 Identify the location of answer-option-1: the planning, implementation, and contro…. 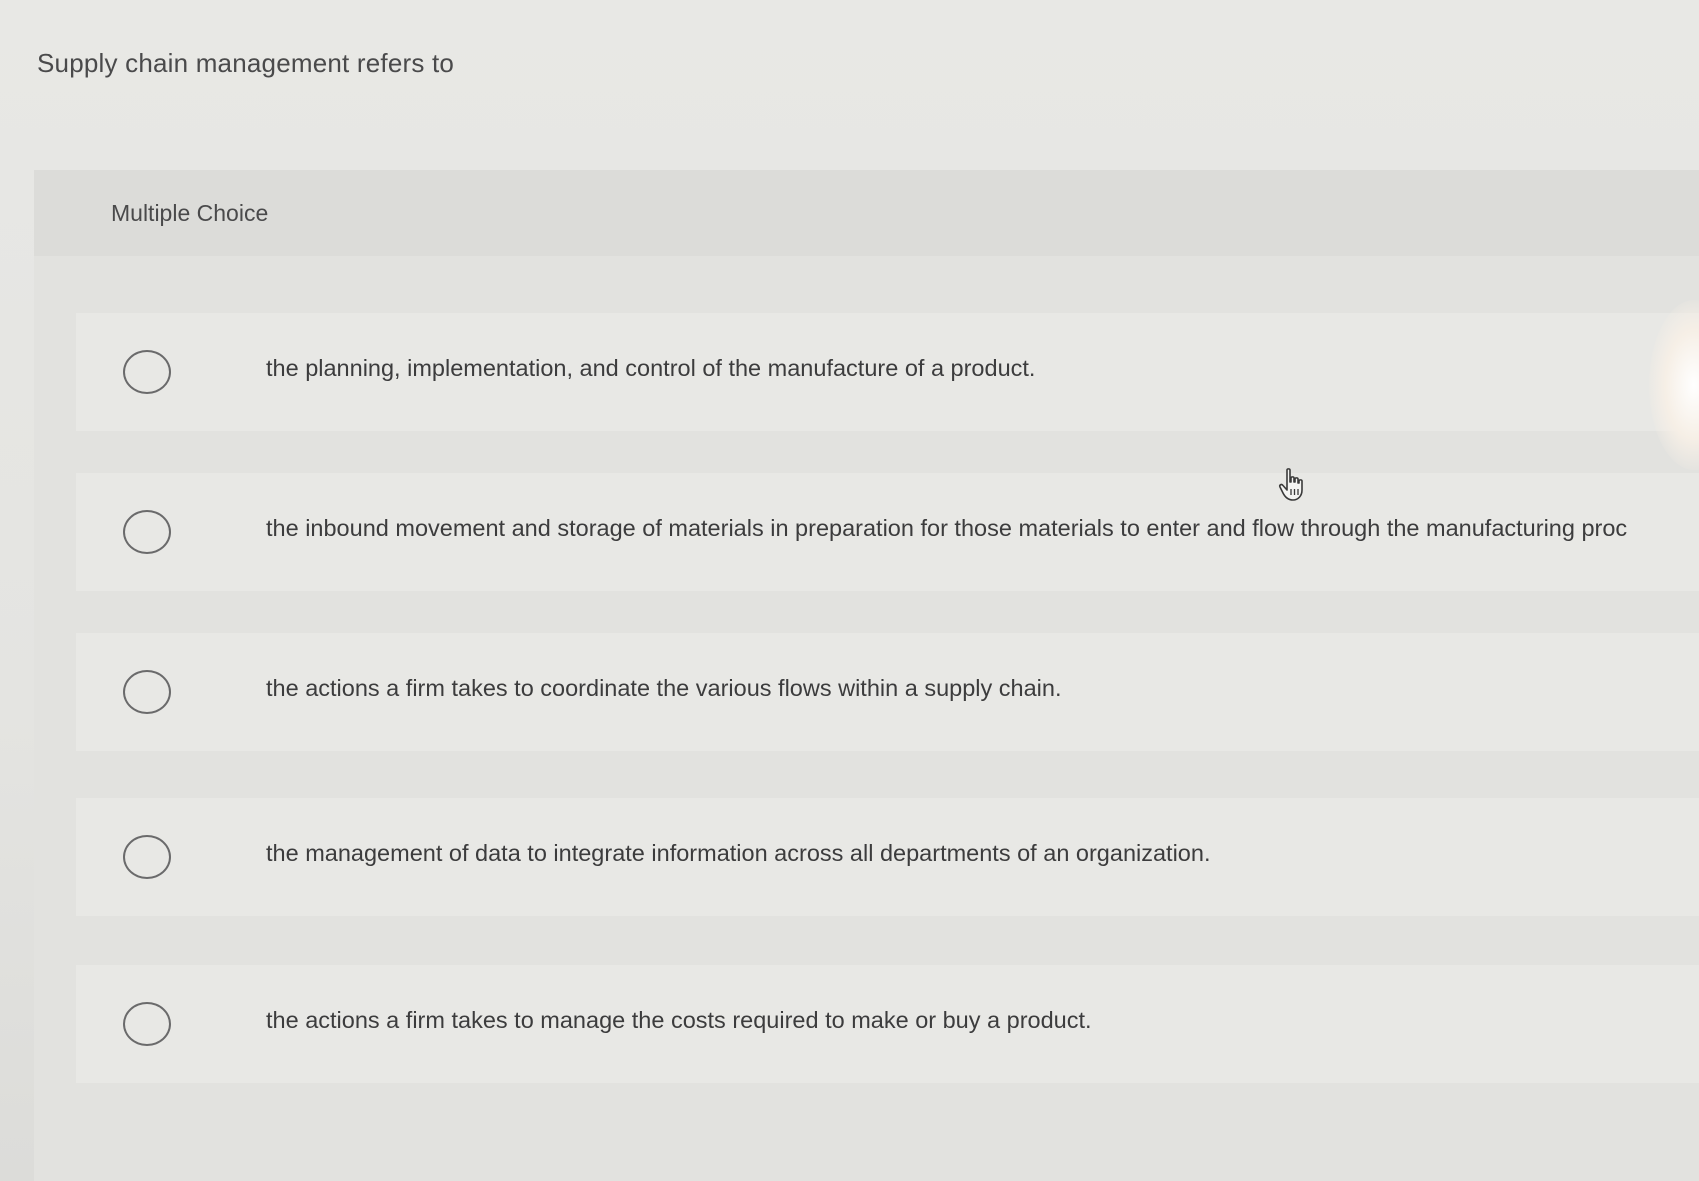
(887, 372).